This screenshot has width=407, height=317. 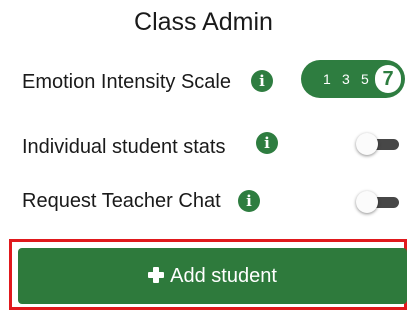 I want to click on scale-option-7-selected: 7, so click(x=388, y=79).